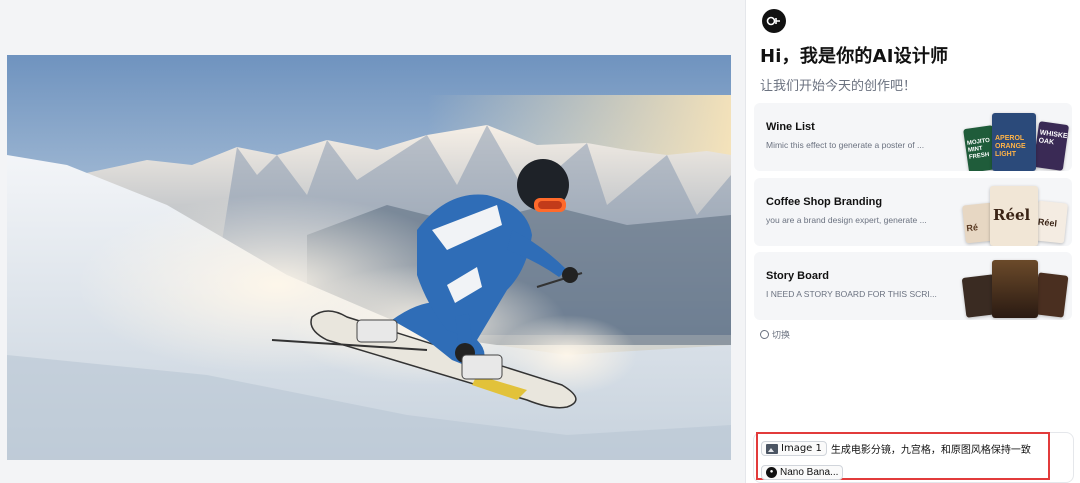 This screenshot has width=1080, height=483. I want to click on prompt-text: 生成电影分镜，九宫格，和原图风格保持一致, so click(931, 448).